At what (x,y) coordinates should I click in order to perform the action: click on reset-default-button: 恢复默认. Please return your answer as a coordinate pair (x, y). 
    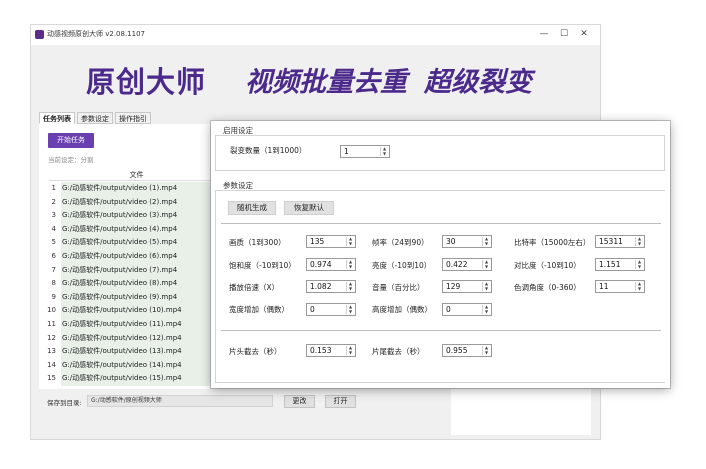
    Looking at the image, I should click on (309, 208).